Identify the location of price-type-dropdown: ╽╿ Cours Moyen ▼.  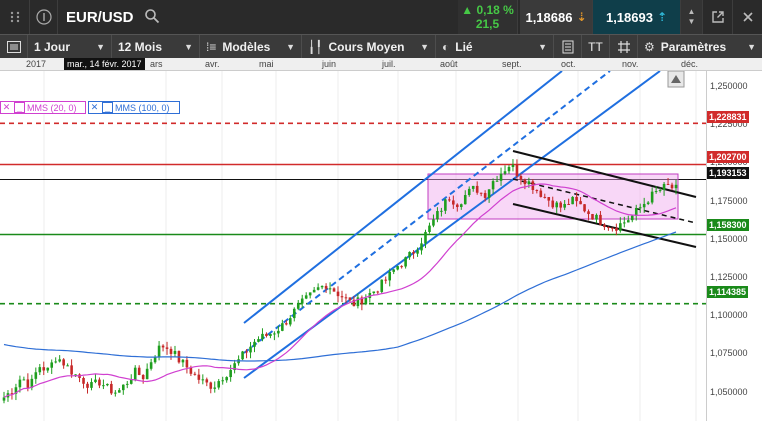
(369, 46).